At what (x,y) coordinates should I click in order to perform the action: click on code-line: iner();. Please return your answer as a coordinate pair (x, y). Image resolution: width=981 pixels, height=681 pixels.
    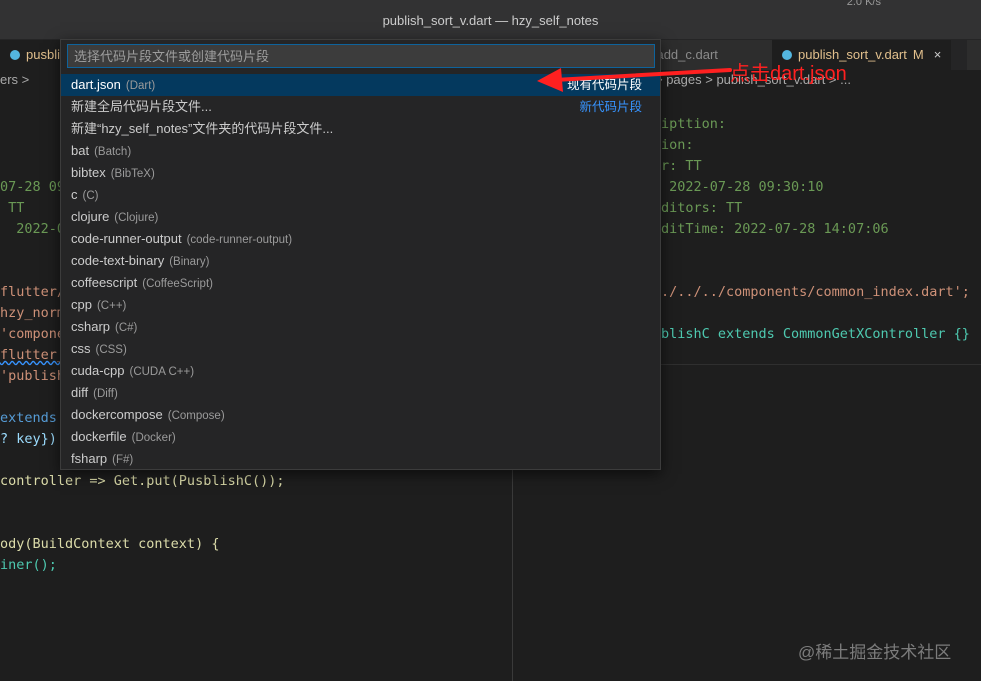
    Looking at the image, I should click on (28, 565).